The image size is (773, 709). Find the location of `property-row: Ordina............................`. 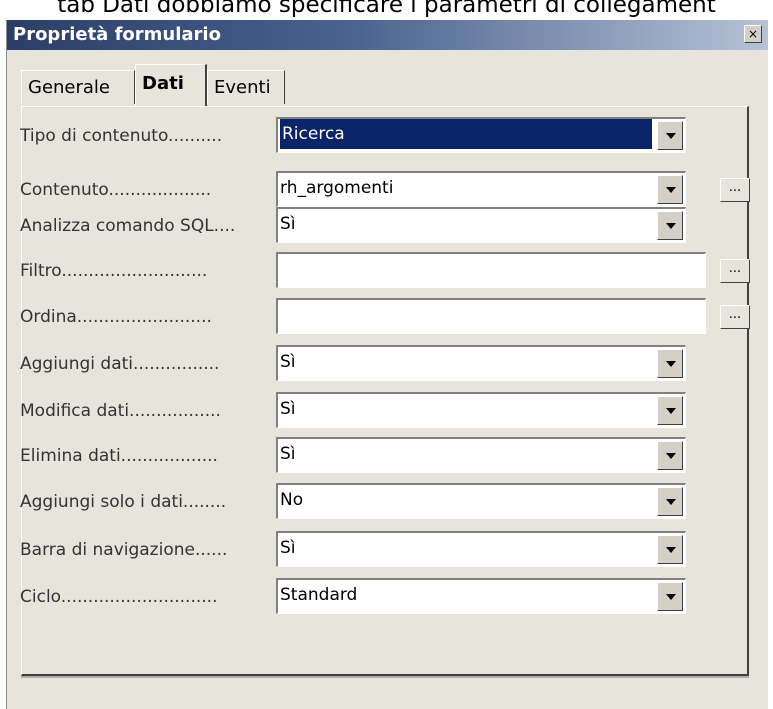

property-row: Ordina............................ is located at coordinates (387, 316).